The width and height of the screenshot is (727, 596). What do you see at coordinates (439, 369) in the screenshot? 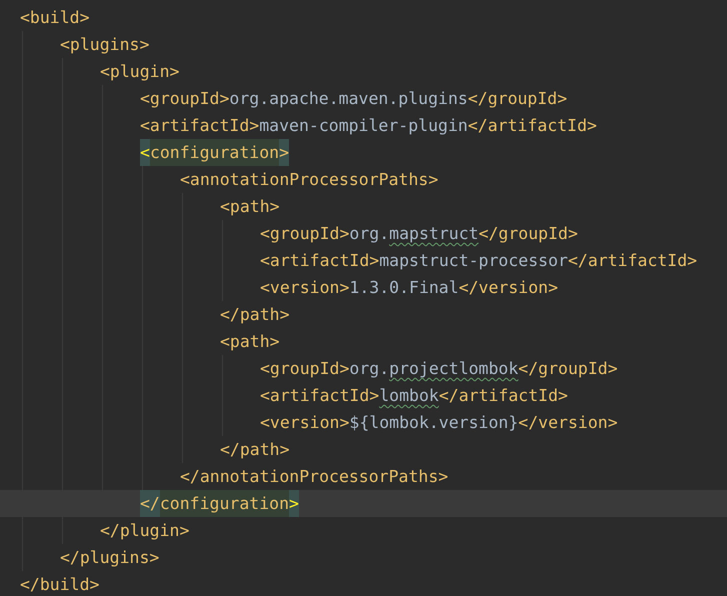
I see `code-line: <groupId>org.projectlombok</groupId>` at bounding box center [439, 369].